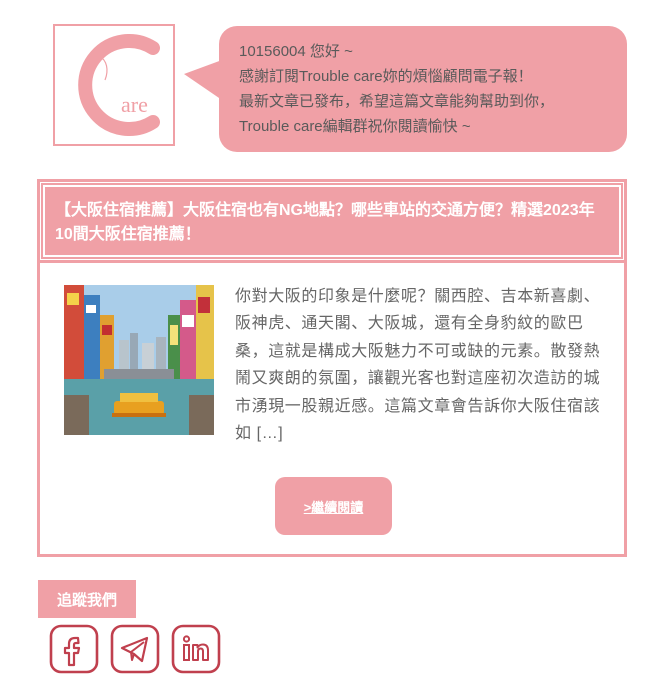 The height and width of the screenshot is (692, 657). I want to click on greeting-line-2: 感謝訂閱Trouble care妳的煩惱顧問電子報！, so click(386, 76).